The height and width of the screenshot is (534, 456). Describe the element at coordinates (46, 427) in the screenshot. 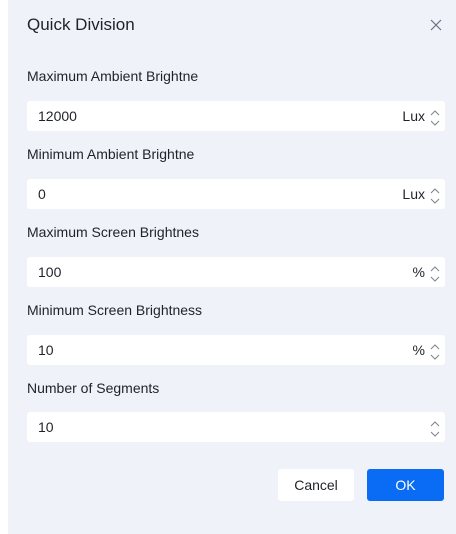

I see `number-of-segments-value: 10` at that location.